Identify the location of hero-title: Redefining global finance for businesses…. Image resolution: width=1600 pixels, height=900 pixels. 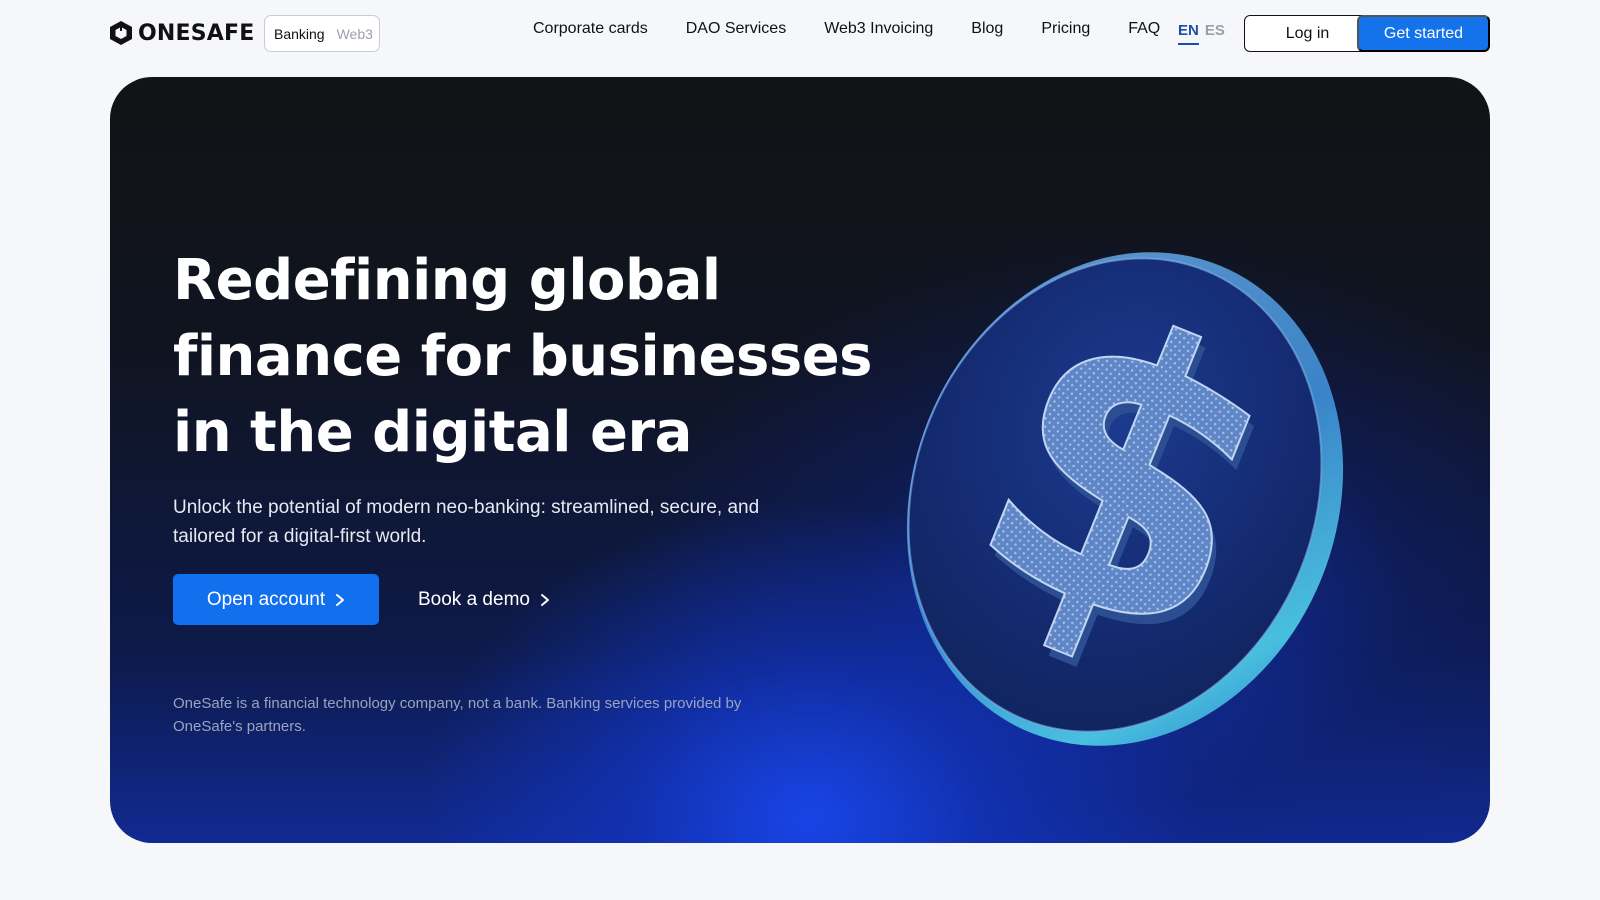
(523, 356).